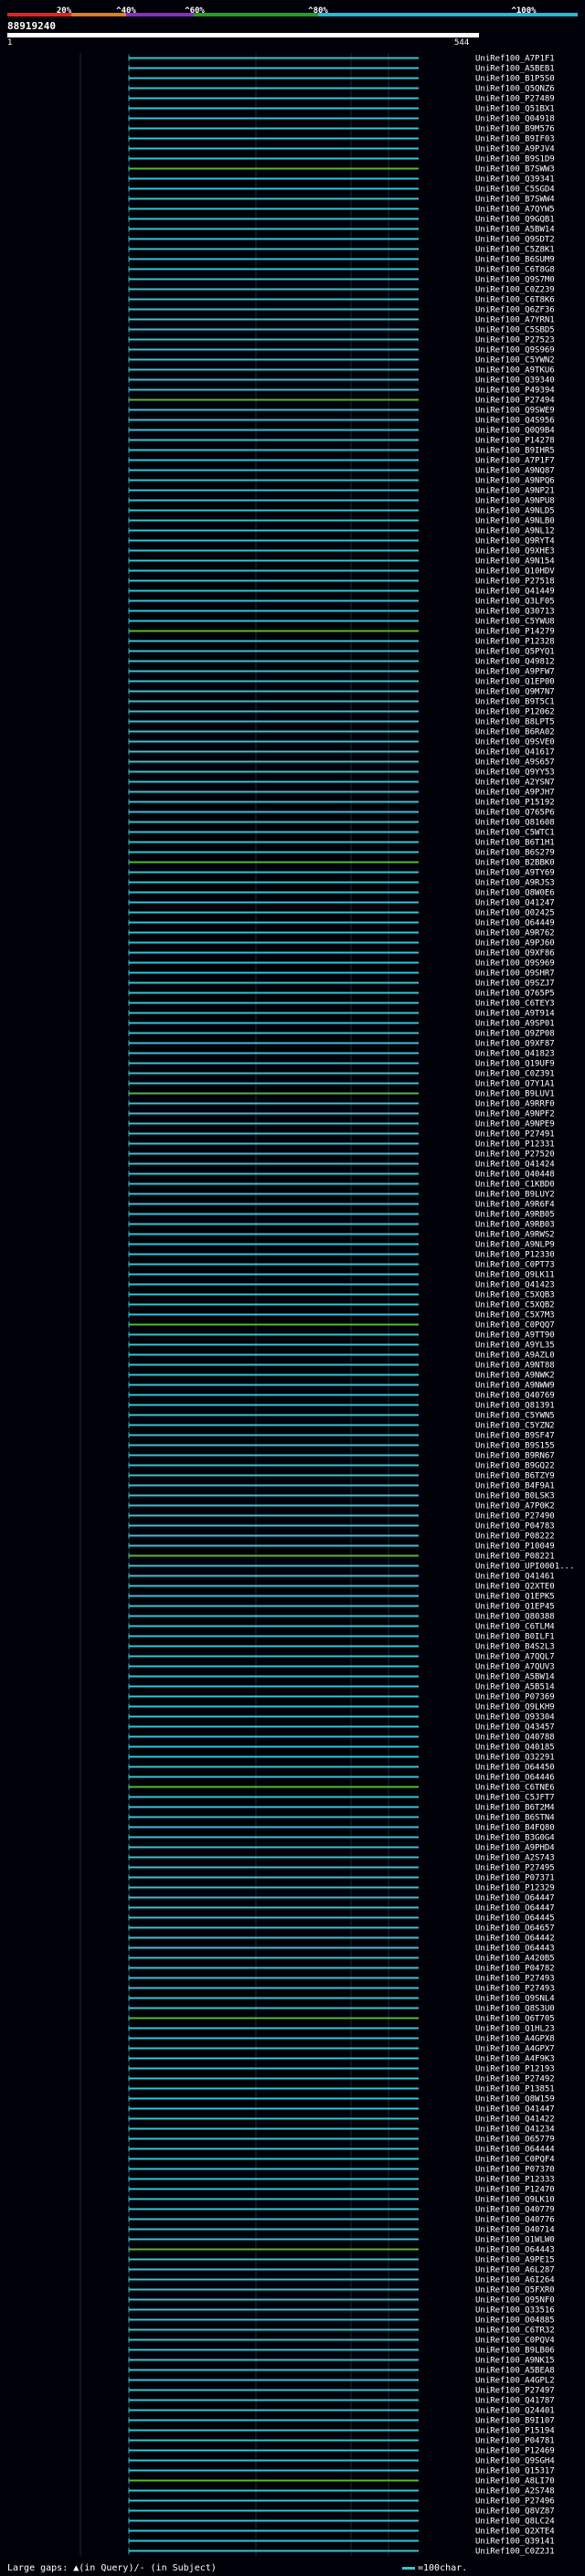 Image resolution: width=585 pixels, height=2576 pixels. What do you see at coordinates (515, 692) in the screenshot?
I see `hit-label: UniRef100_Q9M7N7` at bounding box center [515, 692].